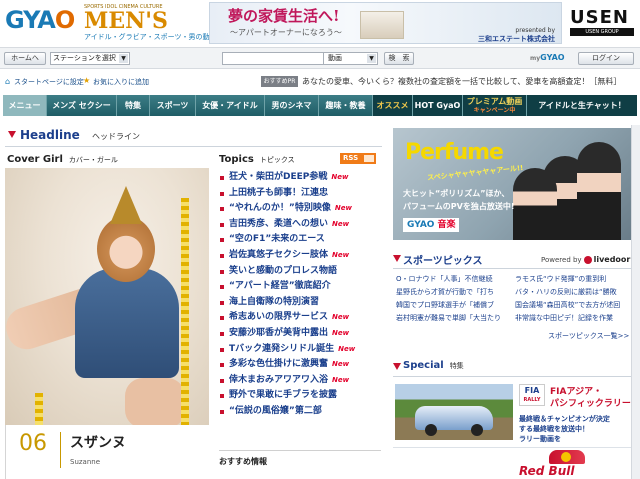 This screenshot has width=640, height=479. What do you see at coordinates (547, 57) in the screenshot?
I see `my-gyao-link: myGYAO` at bounding box center [547, 57].